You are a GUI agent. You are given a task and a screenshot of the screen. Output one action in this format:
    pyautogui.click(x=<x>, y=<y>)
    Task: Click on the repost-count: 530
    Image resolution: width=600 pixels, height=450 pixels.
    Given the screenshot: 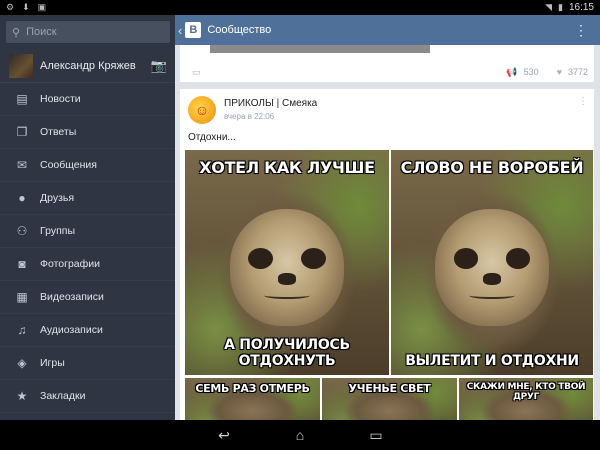 What is the action you would take?
    pyautogui.click(x=531, y=72)
    